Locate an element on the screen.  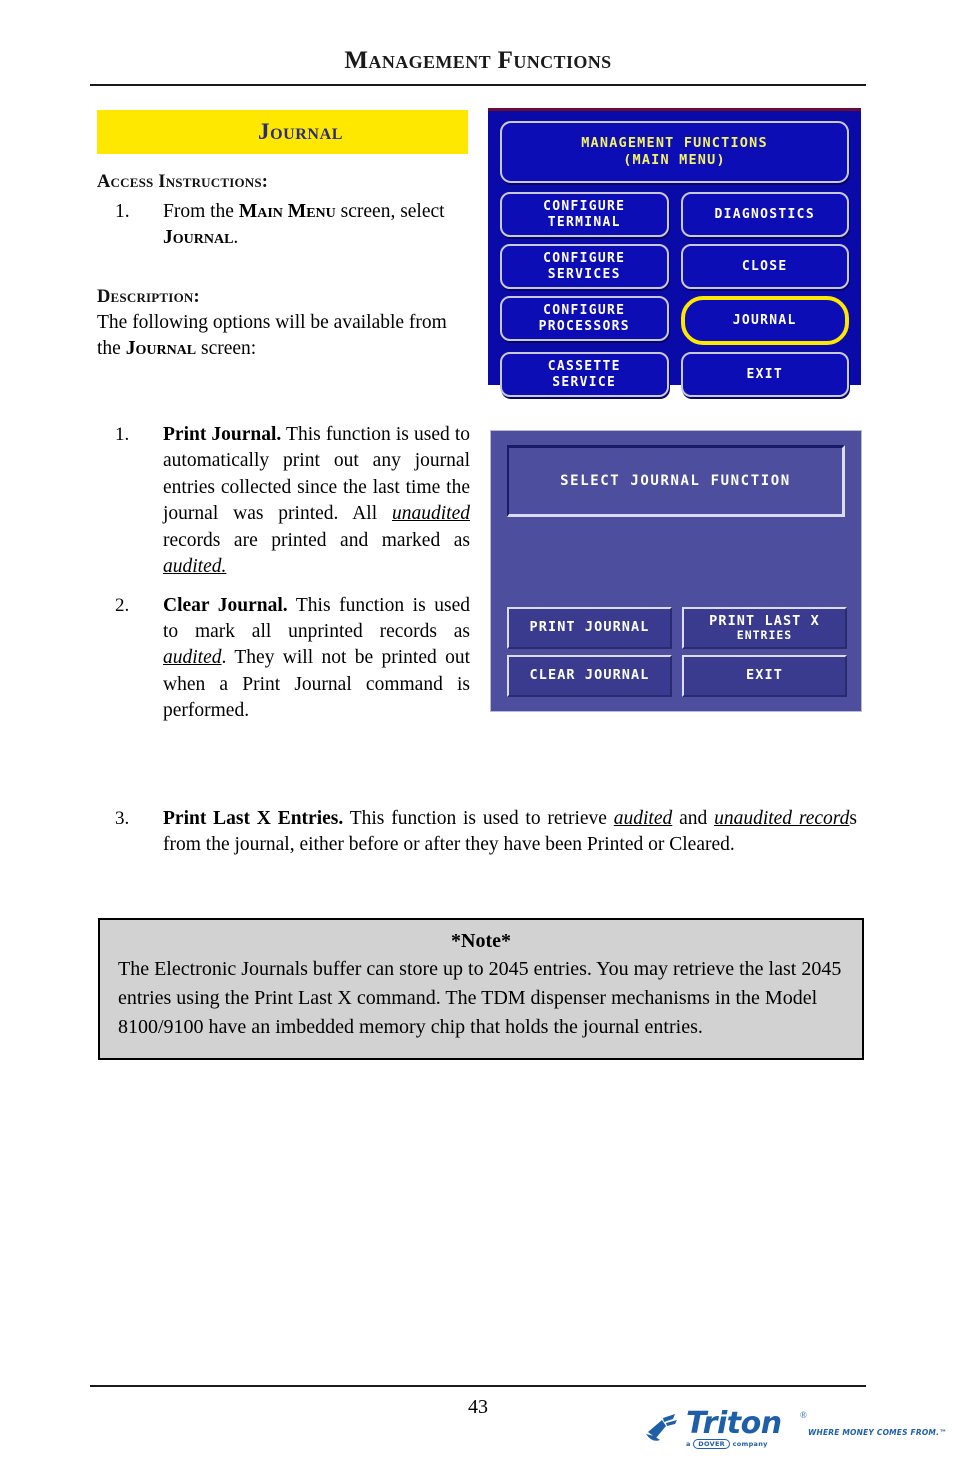
list-item-title: Clear Journal. is located at coordinates (225, 605).